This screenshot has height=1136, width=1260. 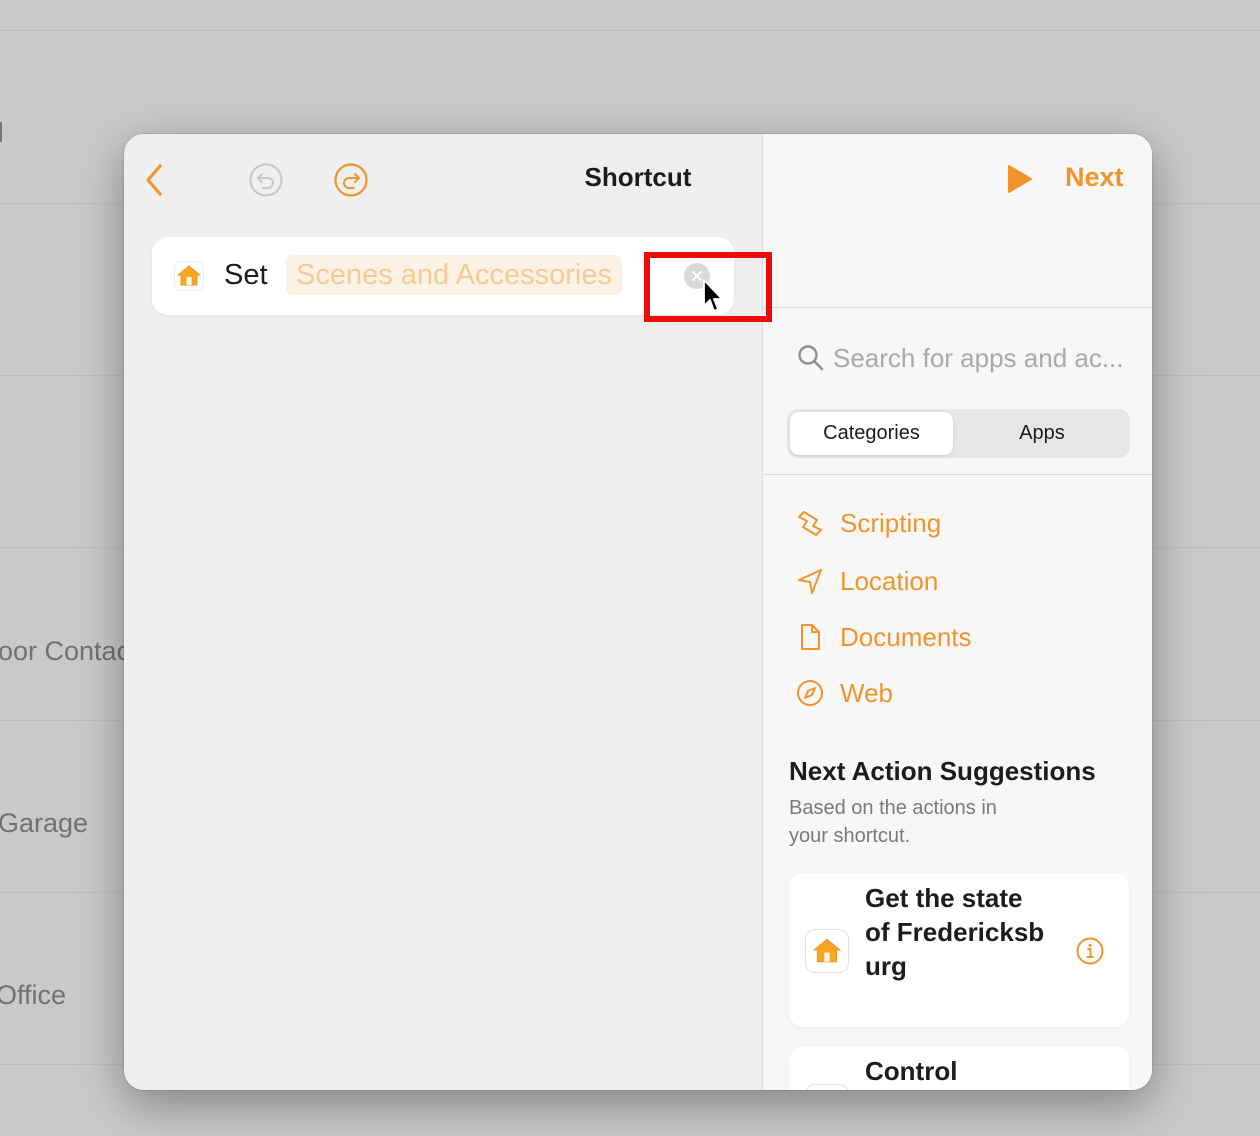 I want to click on segment-apps: Apps, so click(x=1042, y=433).